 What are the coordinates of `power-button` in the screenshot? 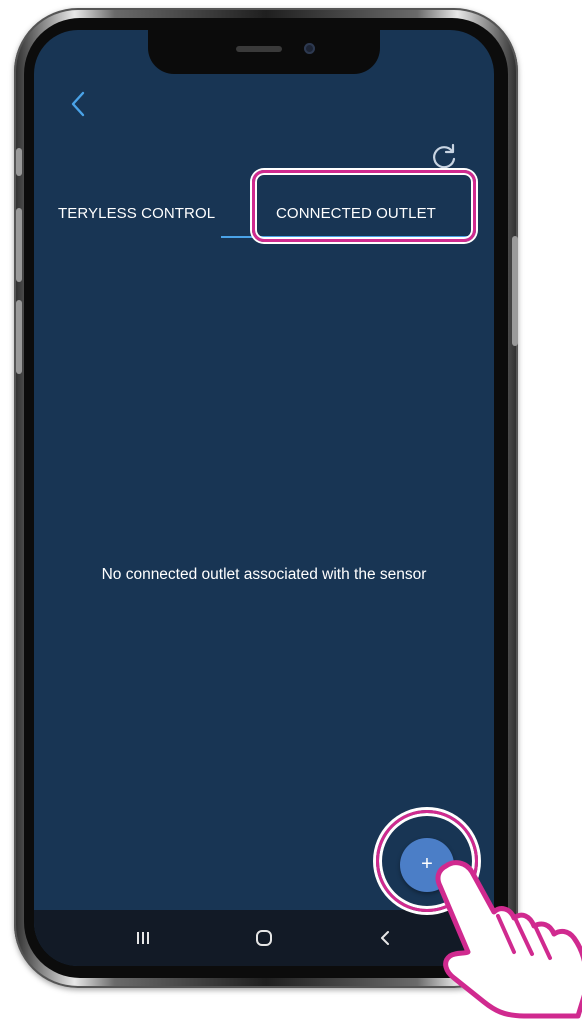 It's located at (515, 291).